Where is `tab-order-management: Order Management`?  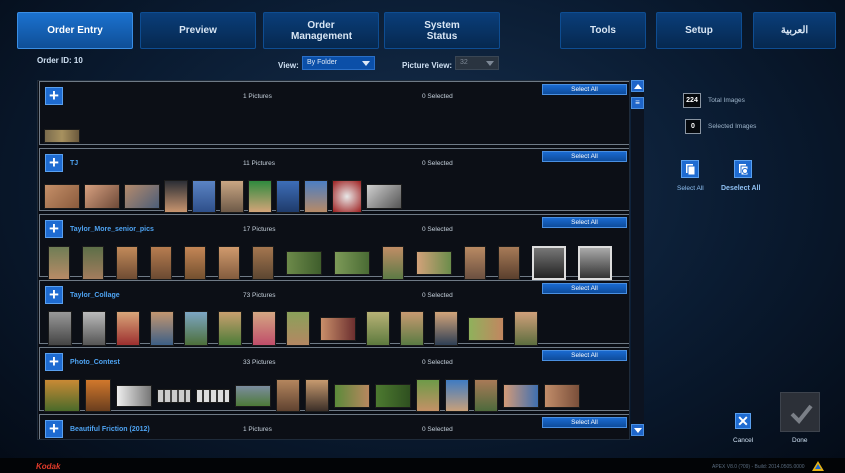
tab-order-management: Order Management is located at coordinates (321, 30).